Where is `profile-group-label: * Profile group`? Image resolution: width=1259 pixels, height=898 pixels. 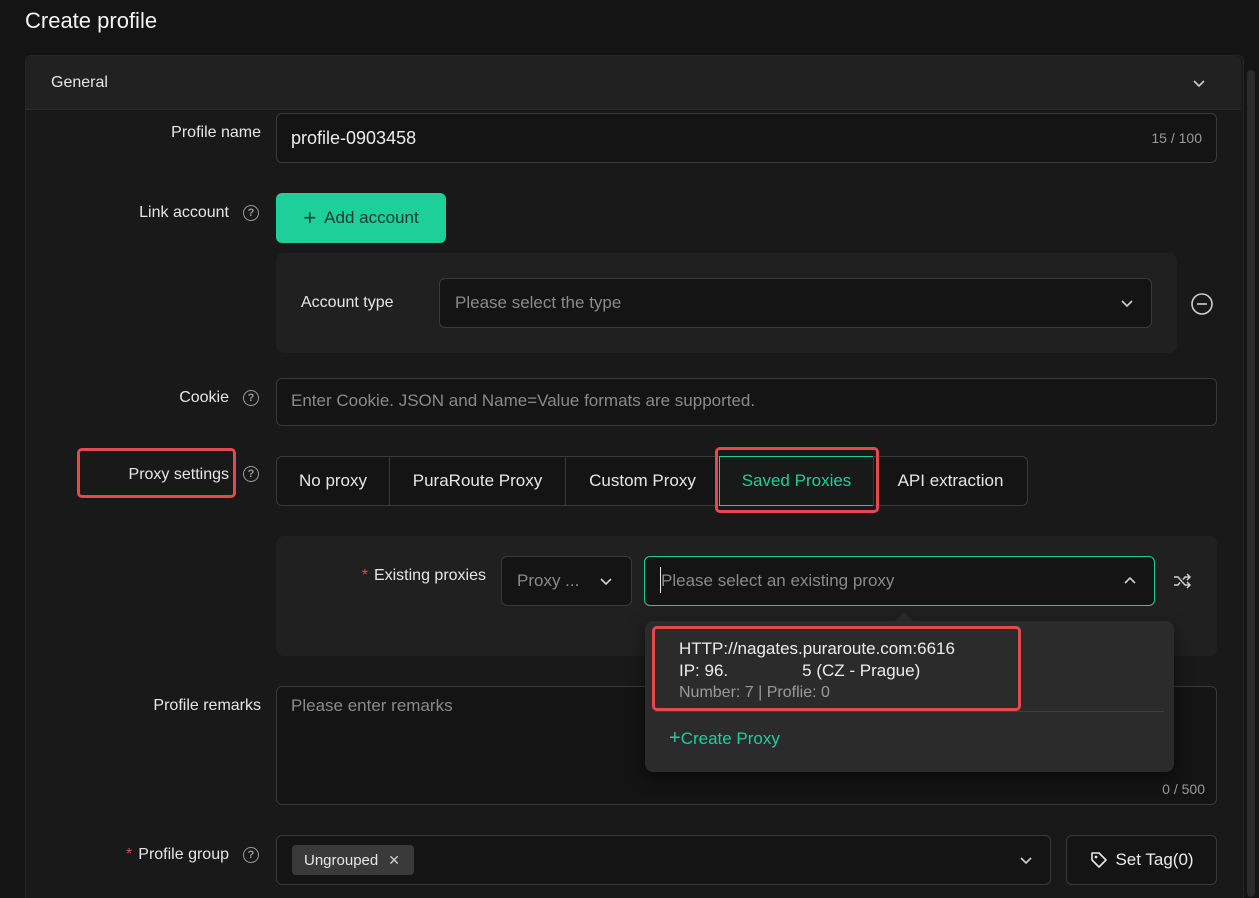 profile-group-label: * Profile group is located at coordinates (177, 854).